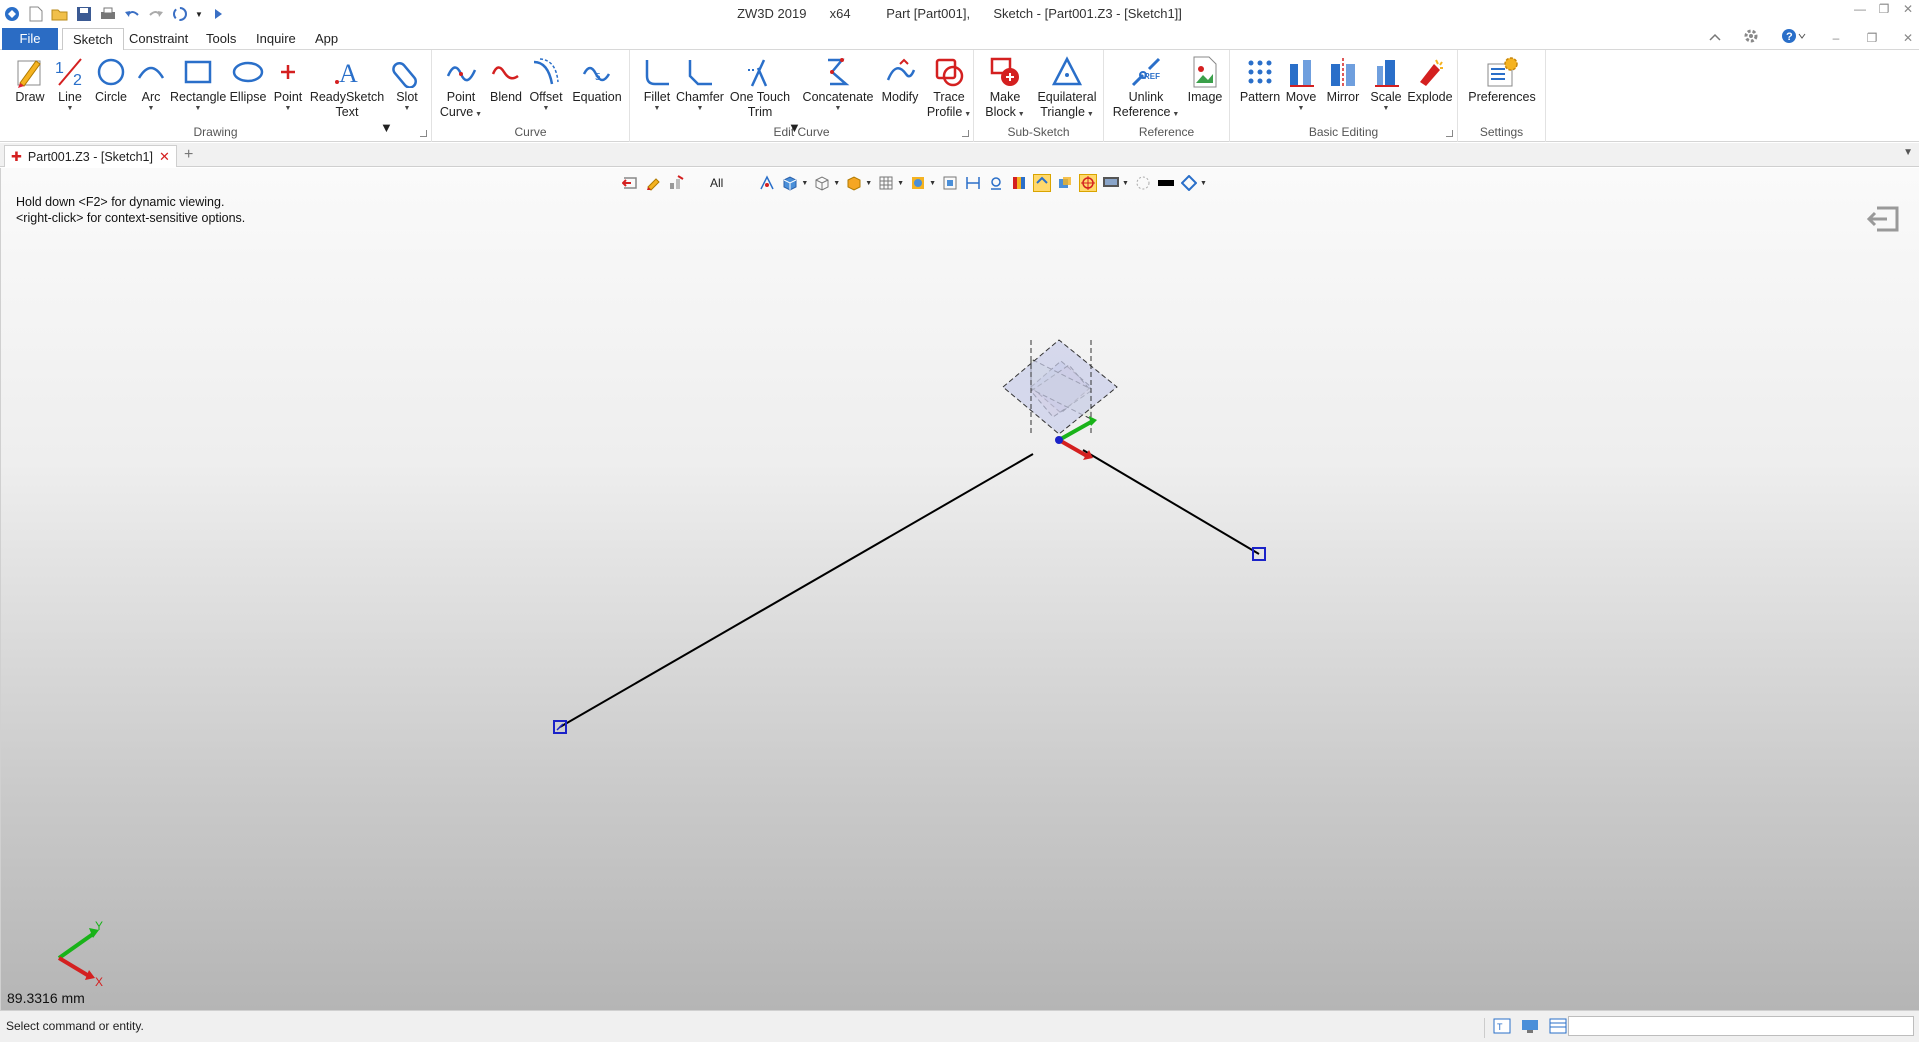  Describe the element at coordinates (932, 183) in the screenshot. I see `render-dropdown-icon: ▼` at that location.